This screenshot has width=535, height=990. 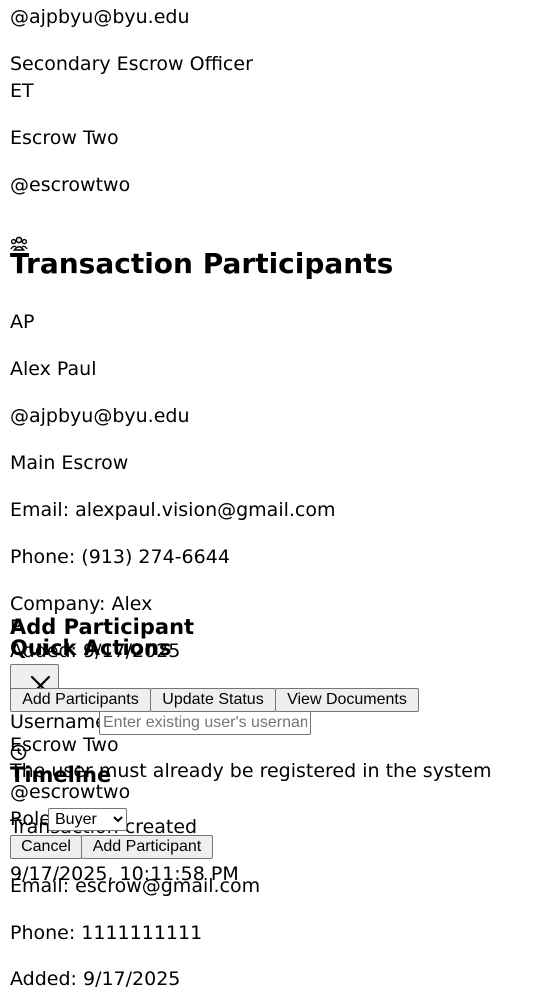 What do you see at coordinates (69, 463) in the screenshot?
I see `participant-1-role: Main Escrow` at bounding box center [69, 463].